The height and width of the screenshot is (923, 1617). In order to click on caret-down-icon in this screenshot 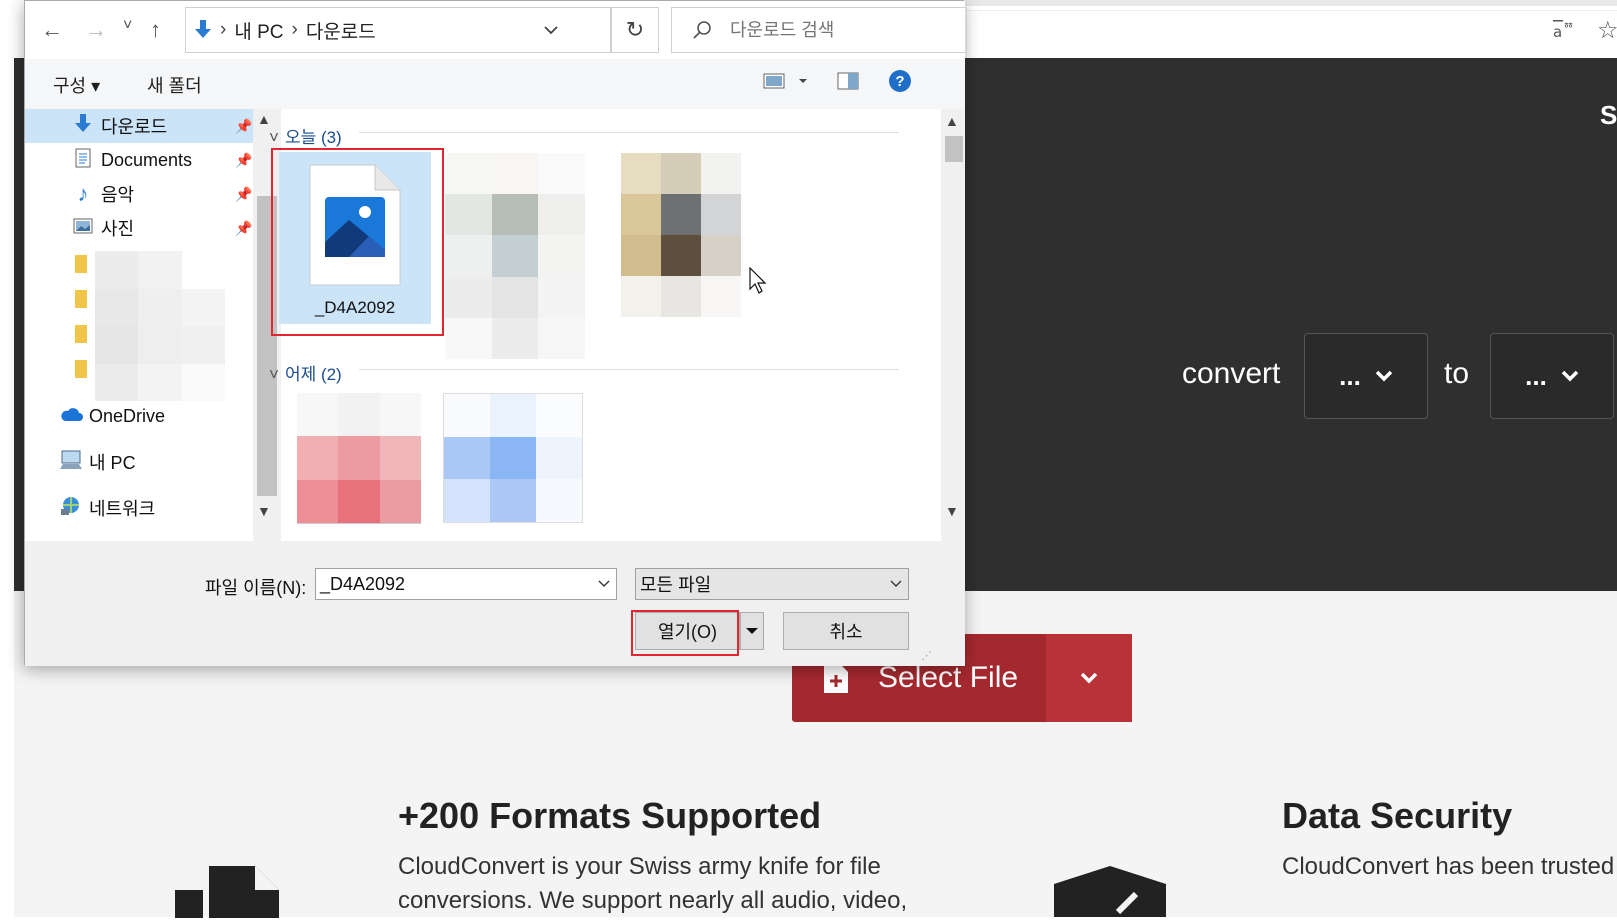, I will do `click(752, 631)`.